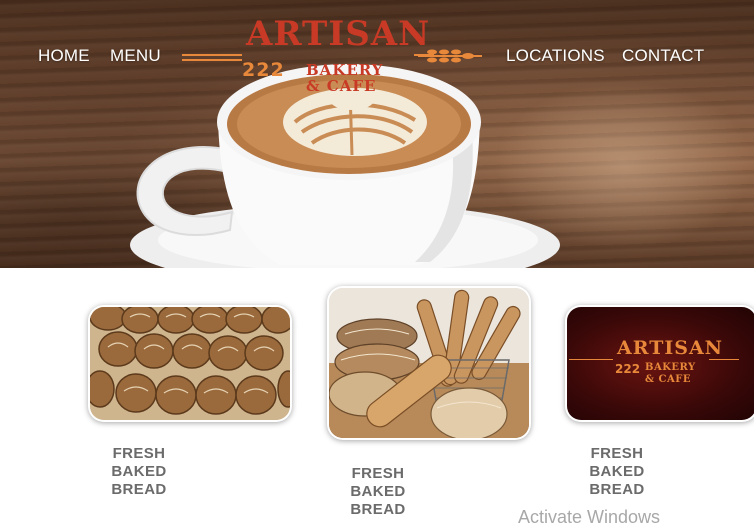  What do you see at coordinates (668, 379) in the screenshot?
I see `card-logo-cafe: & CAFE` at bounding box center [668, 379].